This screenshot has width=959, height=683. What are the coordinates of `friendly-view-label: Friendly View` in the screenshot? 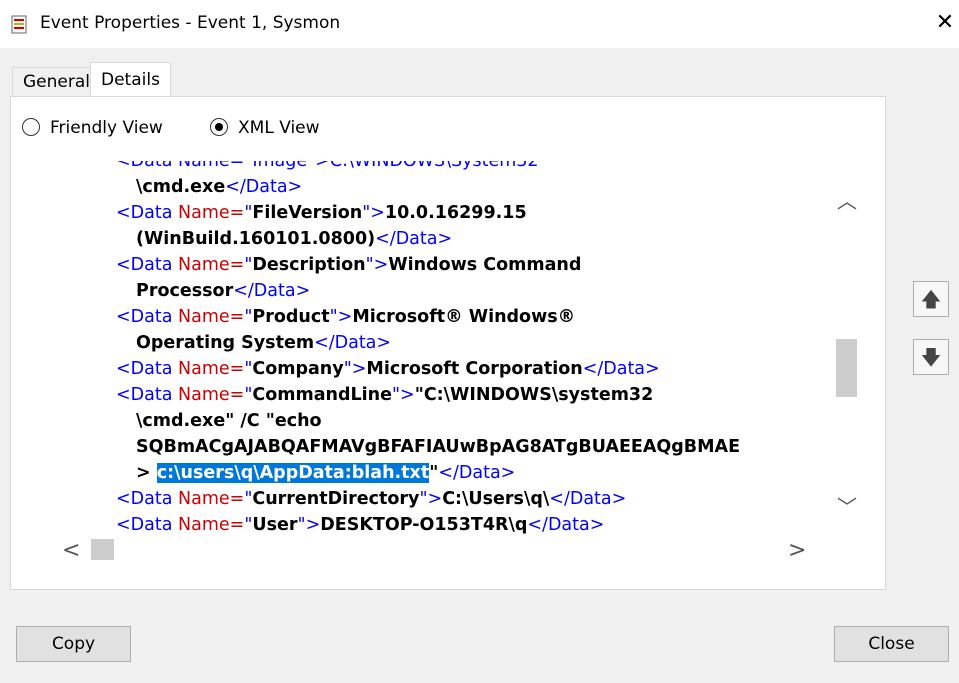 It's located at (106, 128).